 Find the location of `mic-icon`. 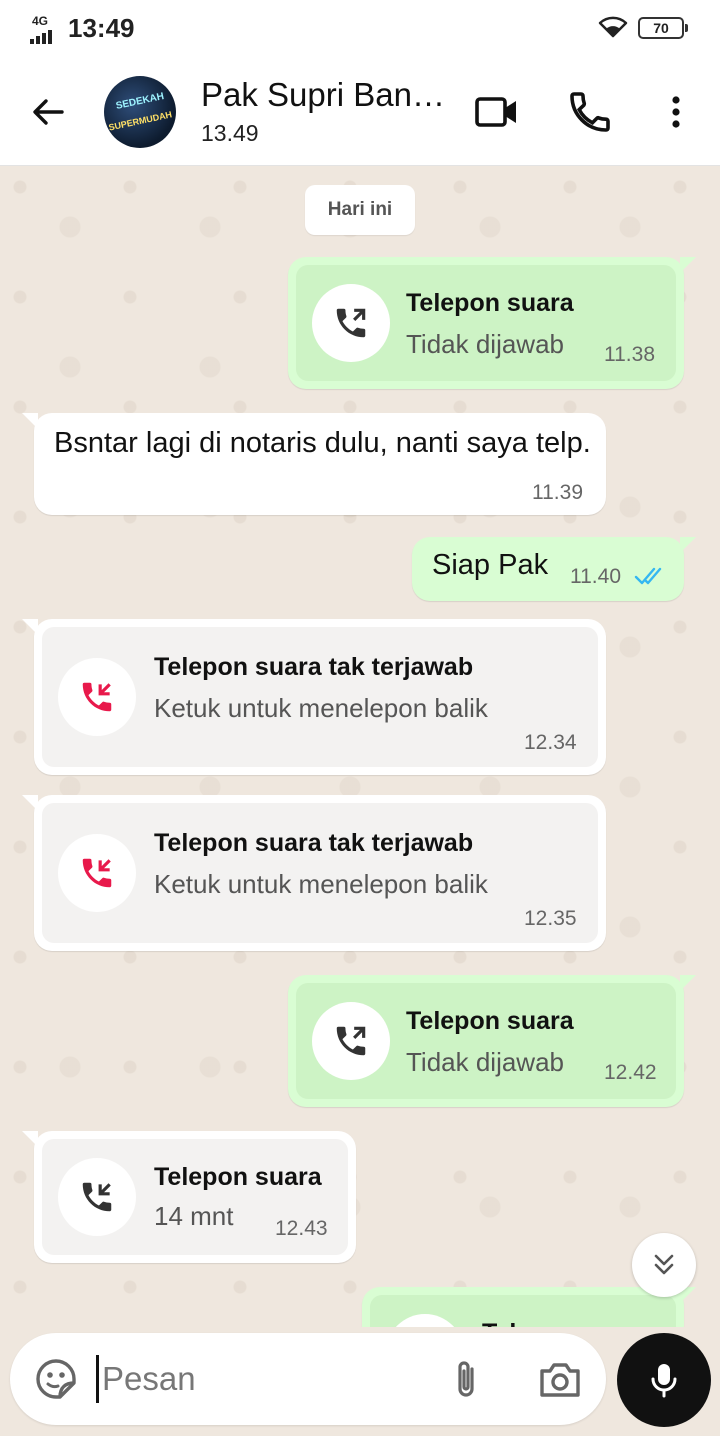

mic-icon is located at coordinates (664, 1381).